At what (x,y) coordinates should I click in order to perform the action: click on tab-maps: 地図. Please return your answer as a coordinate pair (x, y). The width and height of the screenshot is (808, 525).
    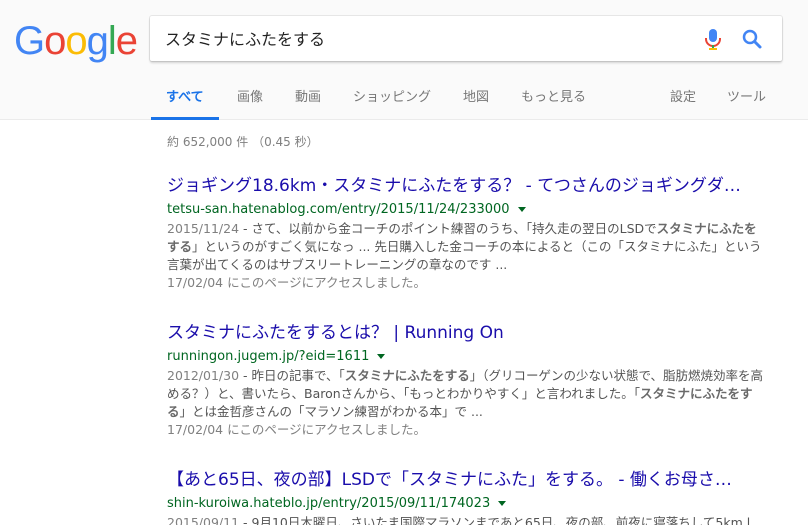
    Looking at the image, I should click on (476, 104).